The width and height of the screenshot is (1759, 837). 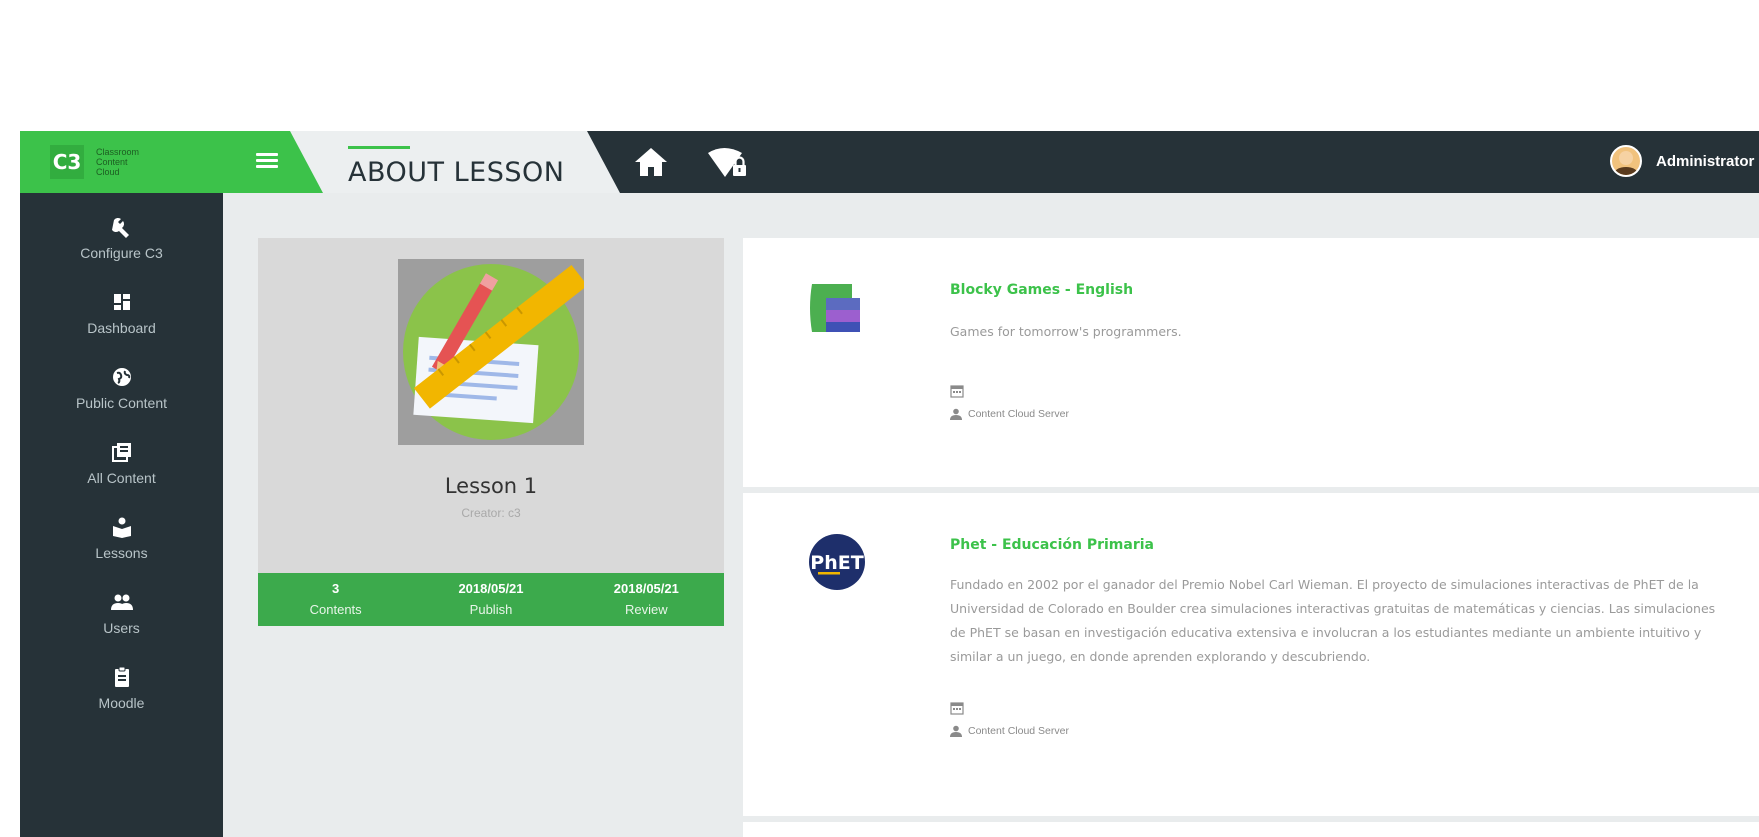 What do you see at coordinates (646, 609) in the screenshot?
I see `stat-label: Review` at bounding box center [646, 609].